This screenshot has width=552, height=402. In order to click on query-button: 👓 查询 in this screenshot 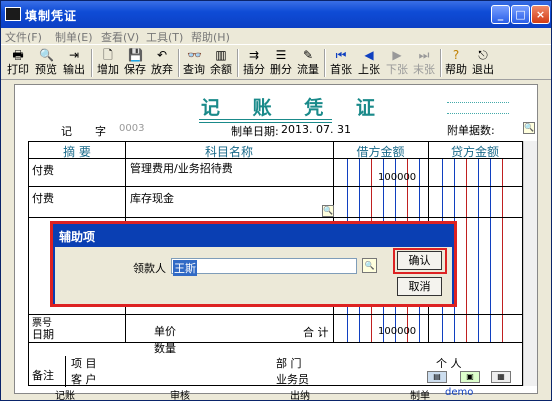, I will do `click(194, 63)`.